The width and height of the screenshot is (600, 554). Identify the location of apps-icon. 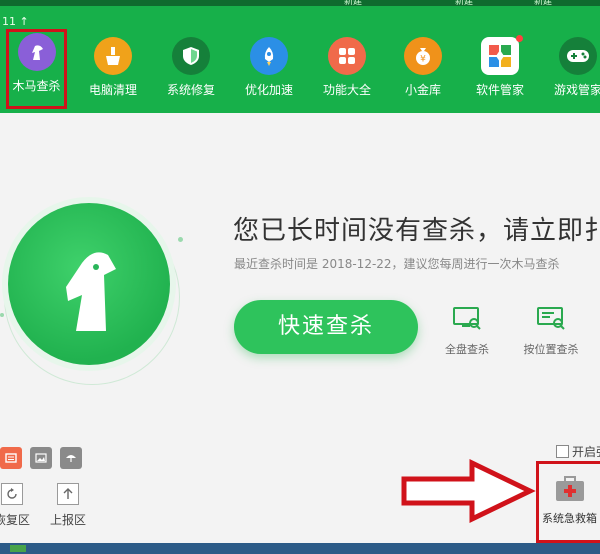
(500, 56).